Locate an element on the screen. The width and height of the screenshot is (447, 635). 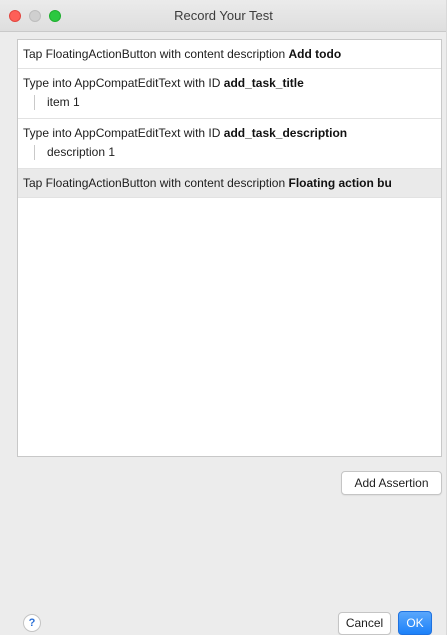
add-assertion-button: Add Assertion is located at coordinates (391, 483).